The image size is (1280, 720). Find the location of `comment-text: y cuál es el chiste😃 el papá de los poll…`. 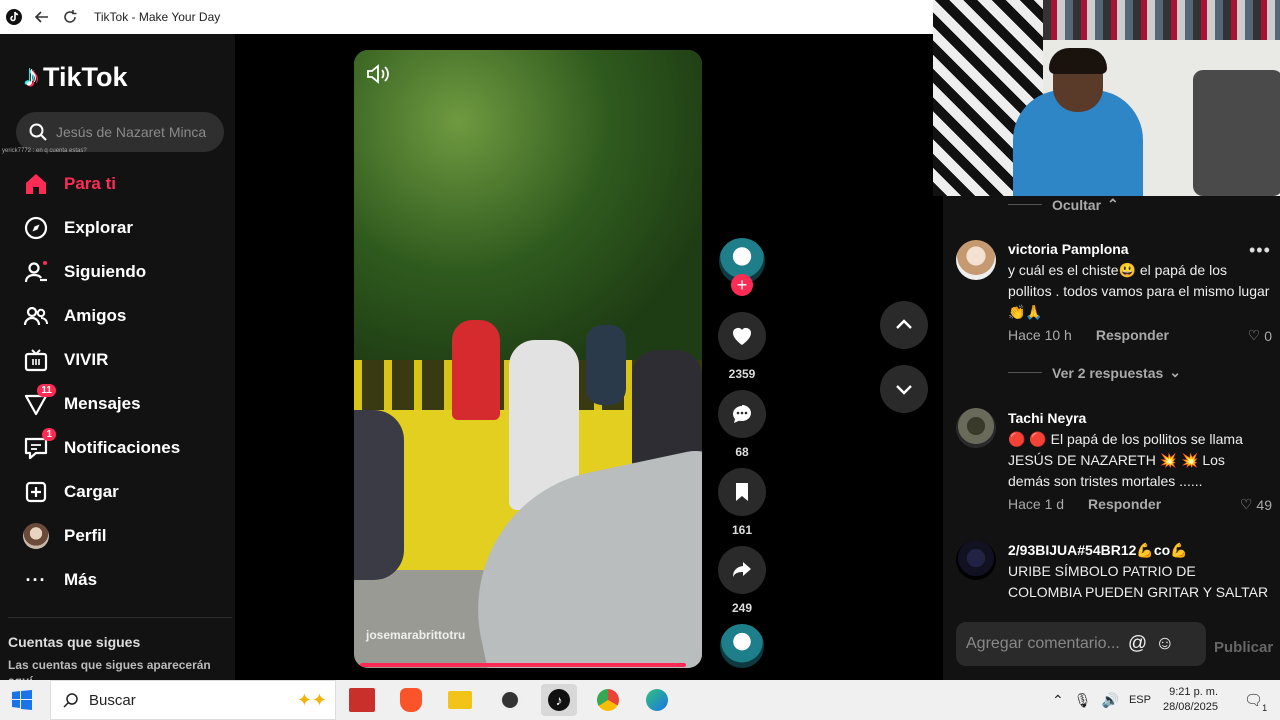

comment-text: y cuál es el chiste😃 el papá de los poll… is located at coordinates (1139, 291).